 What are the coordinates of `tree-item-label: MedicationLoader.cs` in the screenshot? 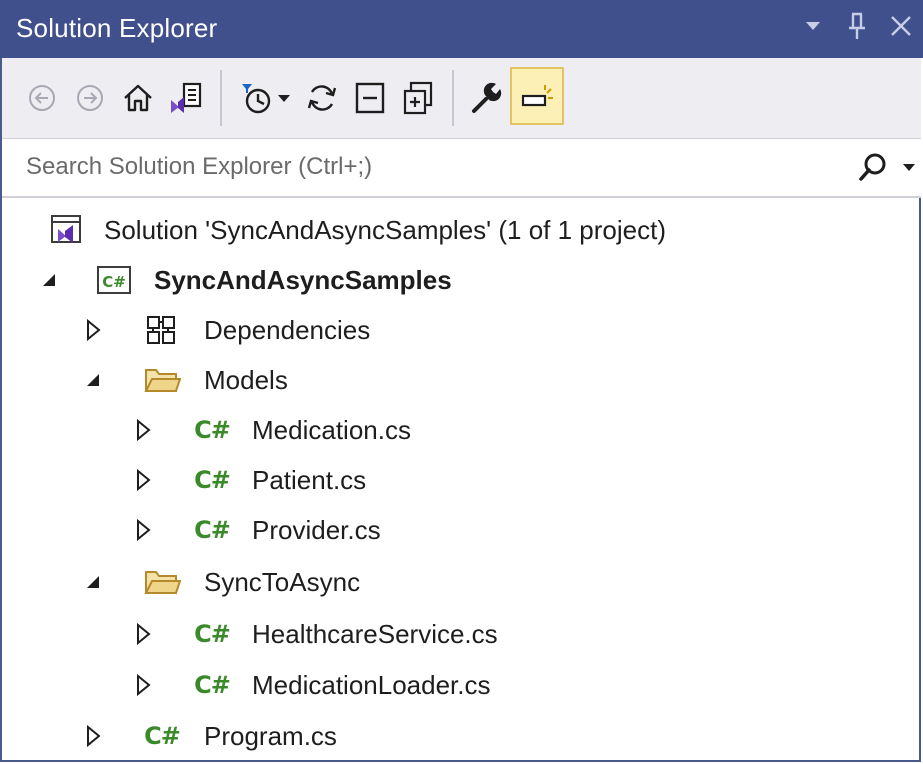 It's located at (371, 685).